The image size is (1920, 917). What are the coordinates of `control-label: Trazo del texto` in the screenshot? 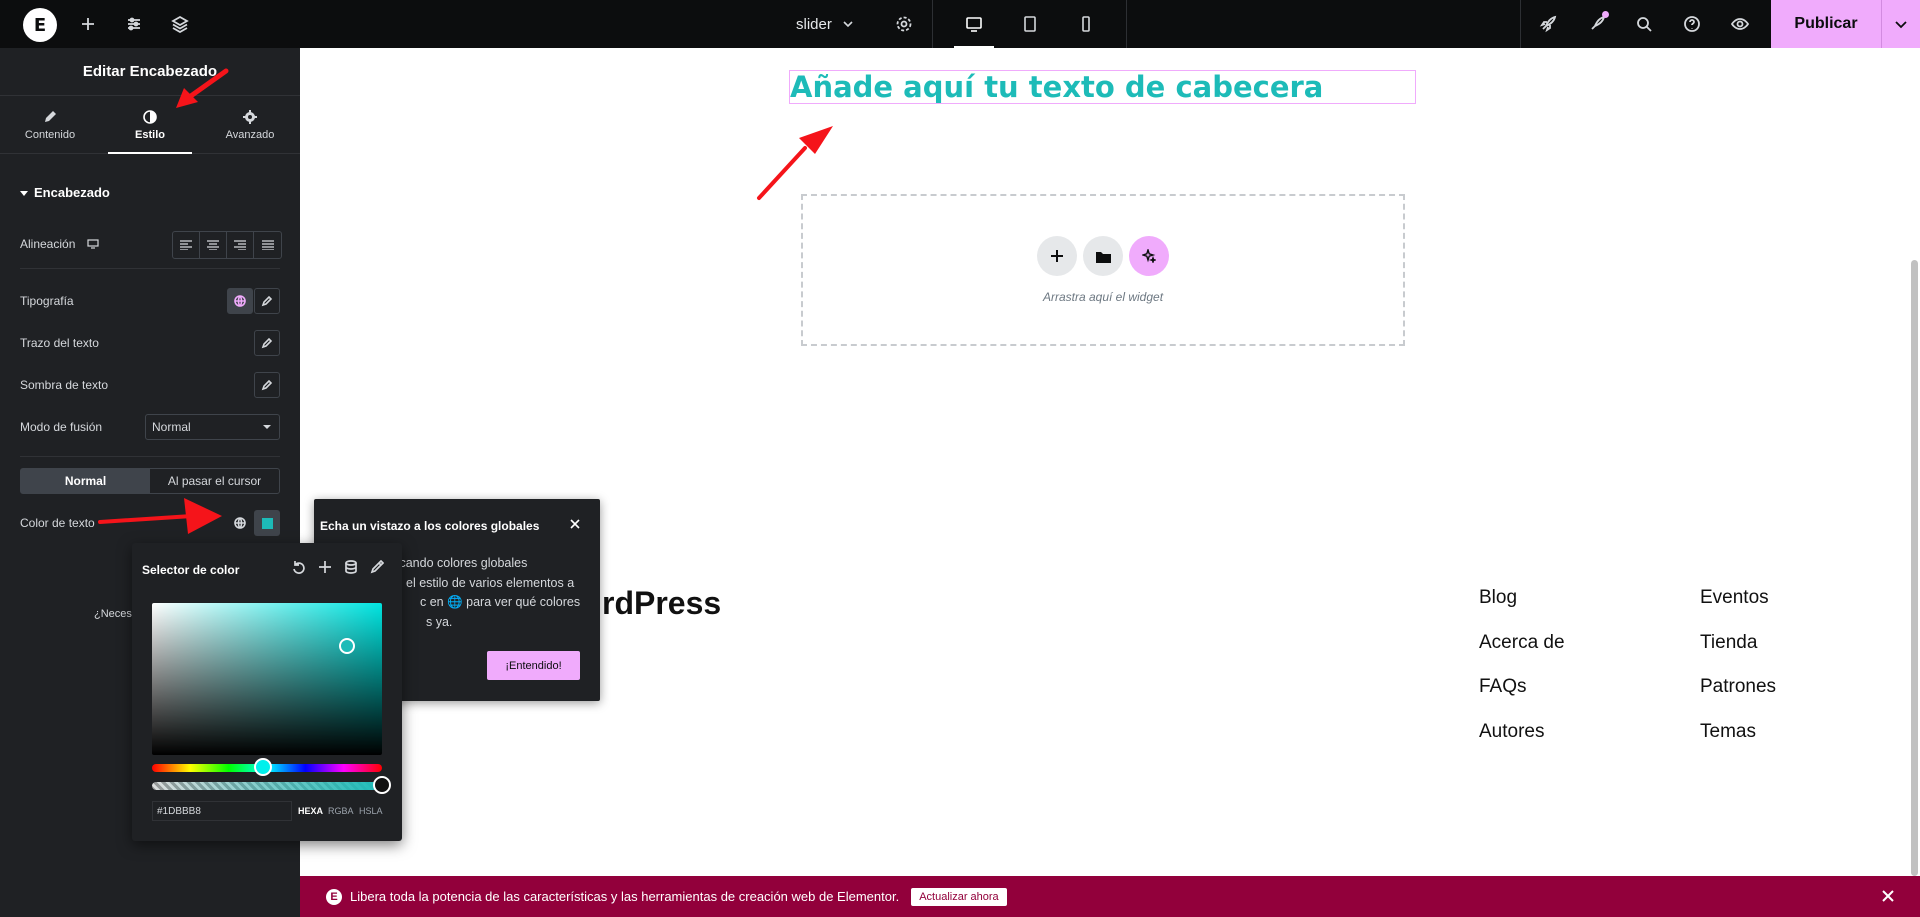 It's located at (59, 343).